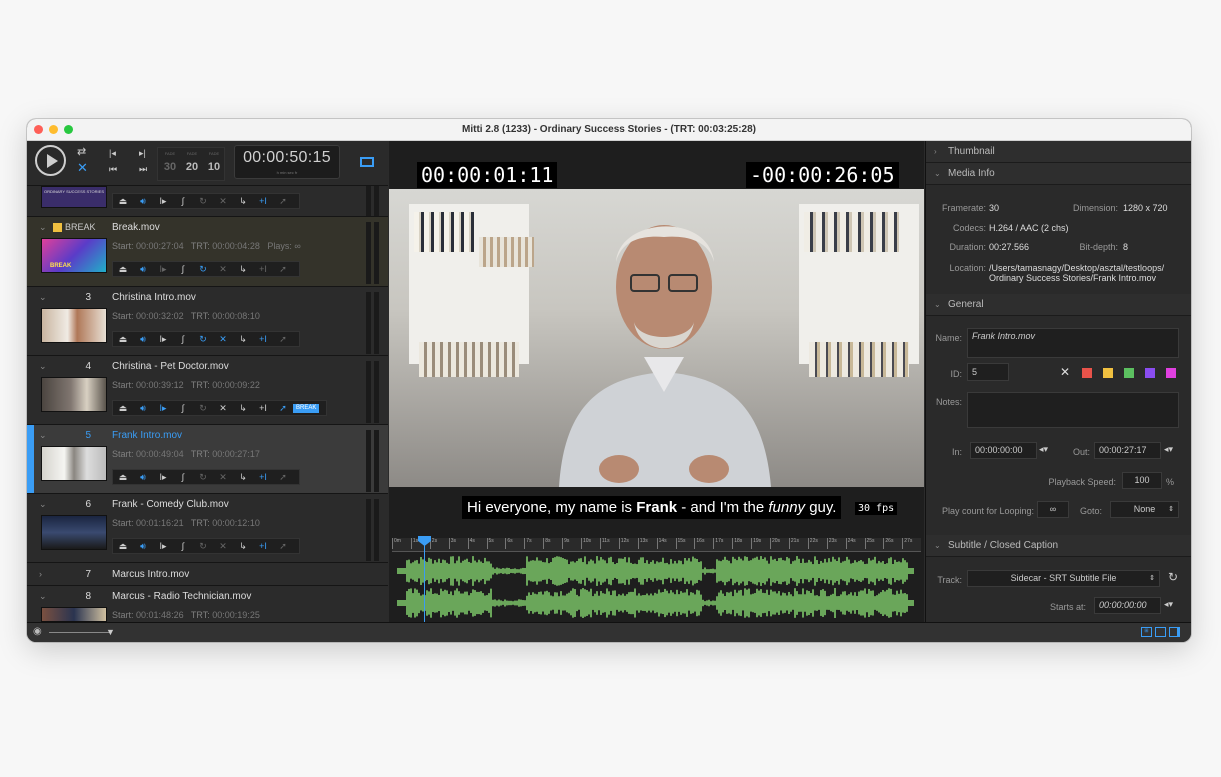  Describe the element at coordinates (1058, 305) in the screenshot. I see `general-section-header: ⌄ General` at that location.